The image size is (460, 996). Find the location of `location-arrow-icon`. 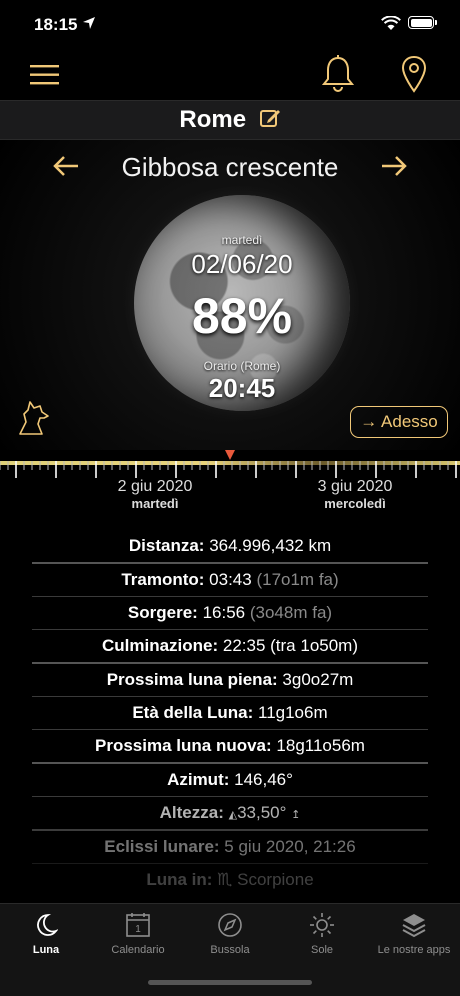

location-arrow-icon is located at coordinates (89, 23).